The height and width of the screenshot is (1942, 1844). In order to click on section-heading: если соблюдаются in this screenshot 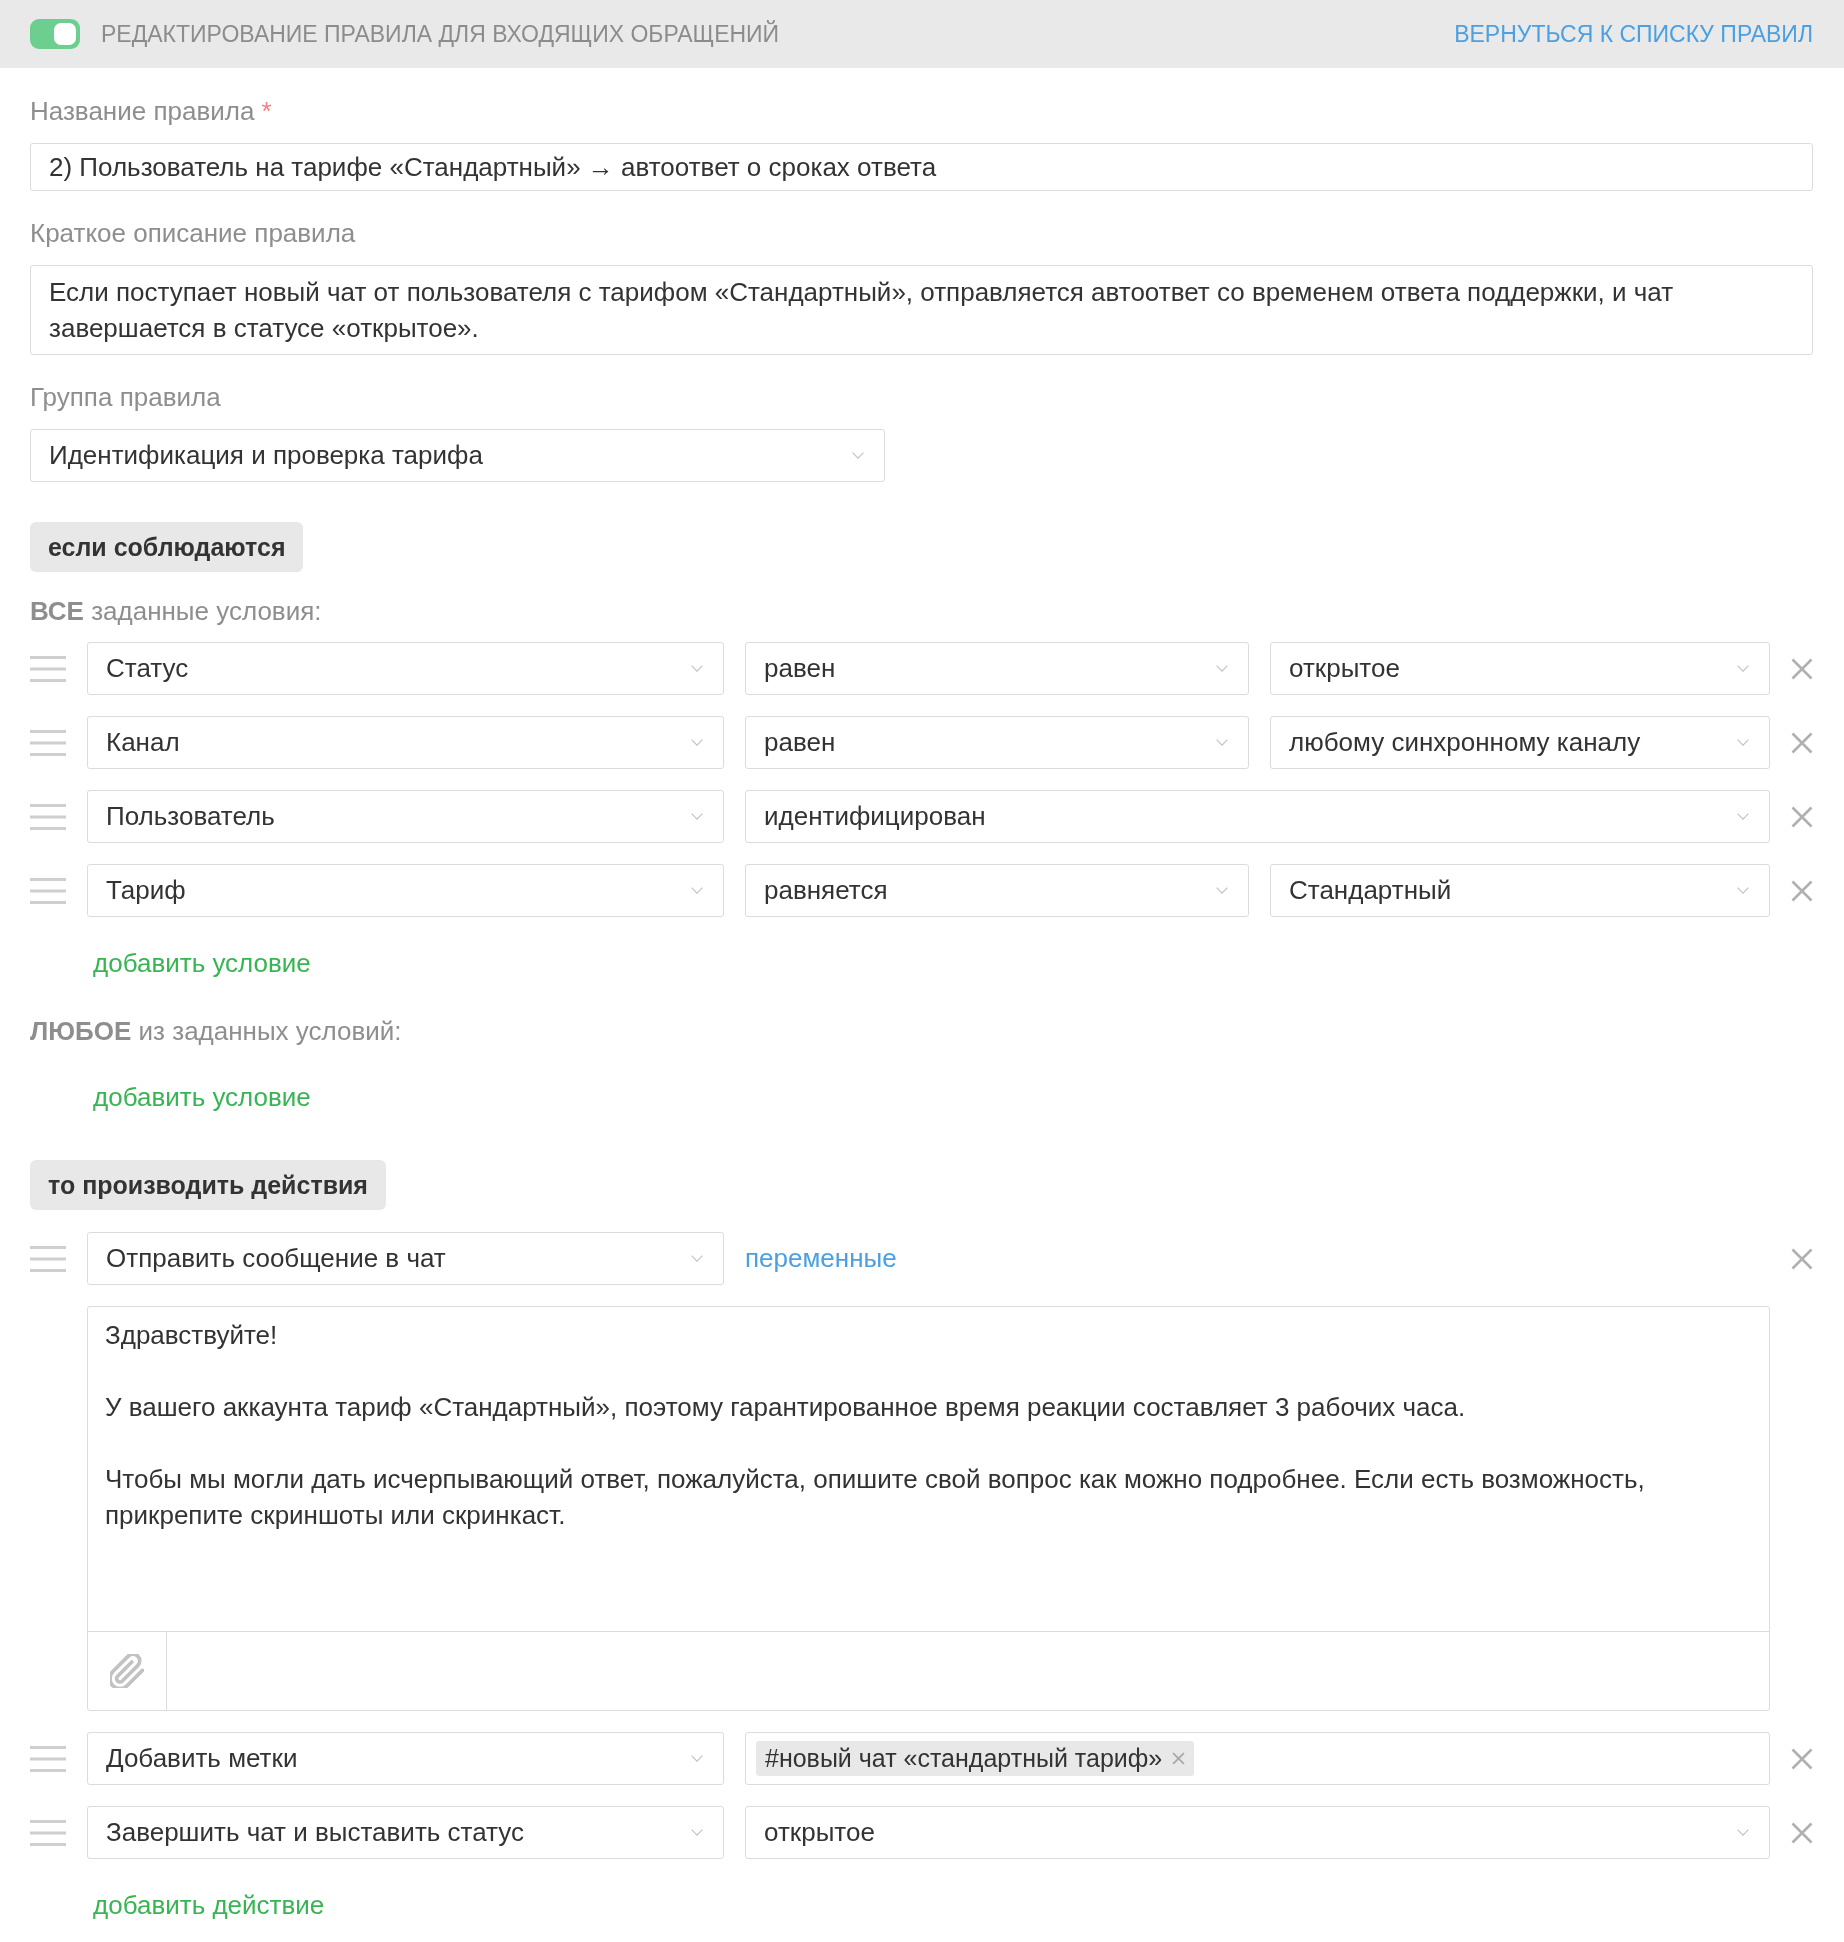, I will do `click(167, 547)`.